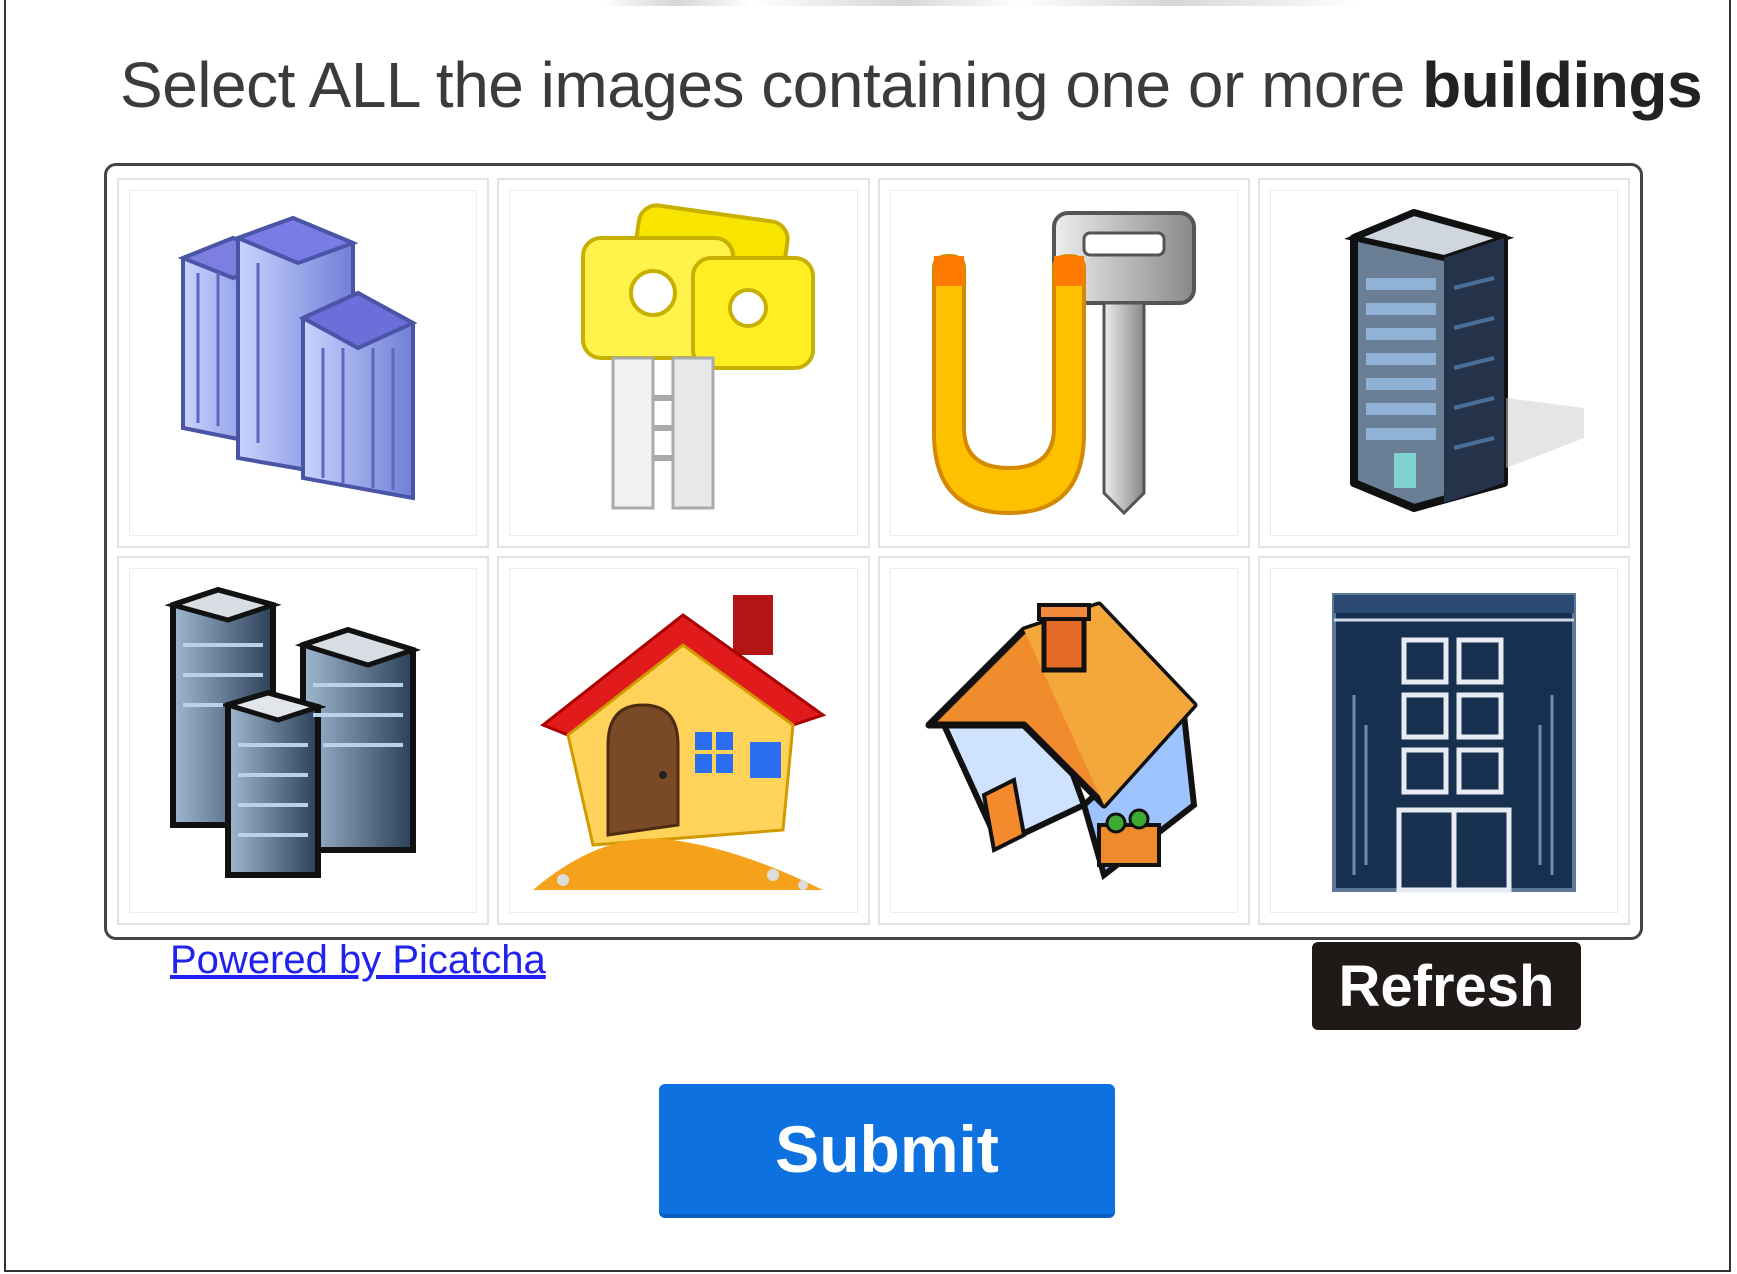 The width and height of the screenshot is (1737, 1274). I want to click on powered-by-picatcha-link: Powered by Picatcha, so click(358, 960).